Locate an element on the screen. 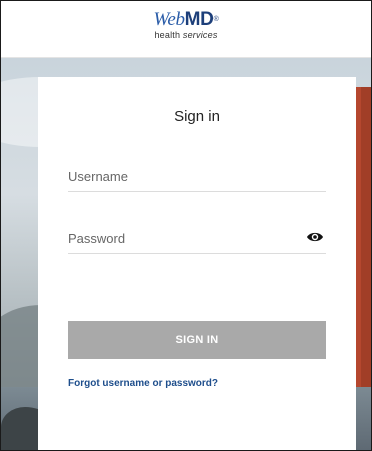 This screenshot has width=372, height=451. forgot-credentials-link: Forgot username or password? is located at coordinates (143, 383).